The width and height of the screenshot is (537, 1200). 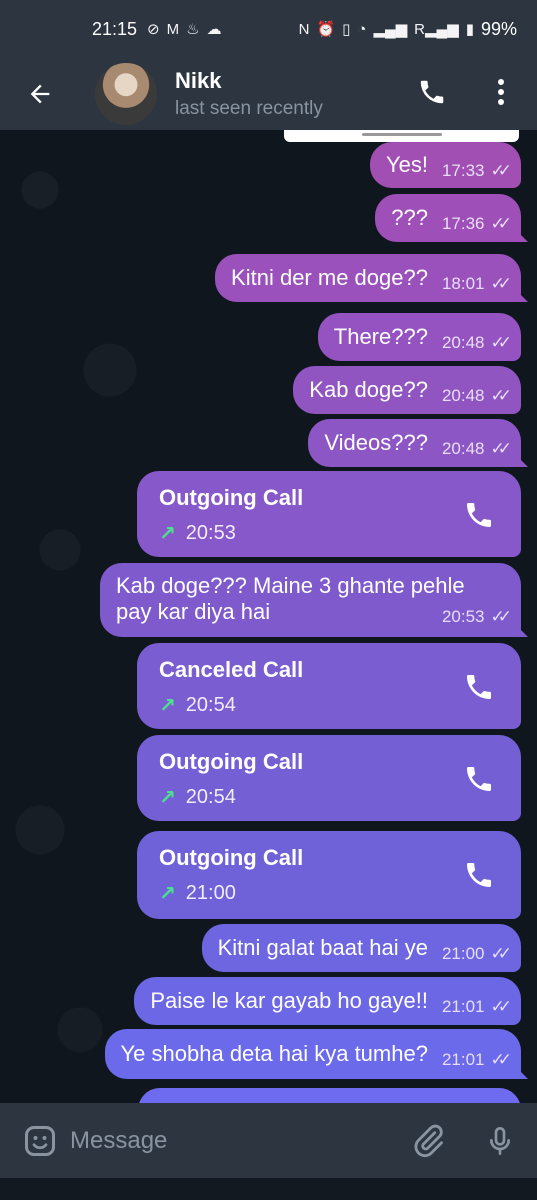 What do you see at coordinates (463, 616) in the screenshot?
I see `message-time: 20:53` at bounding box center [463, 616].